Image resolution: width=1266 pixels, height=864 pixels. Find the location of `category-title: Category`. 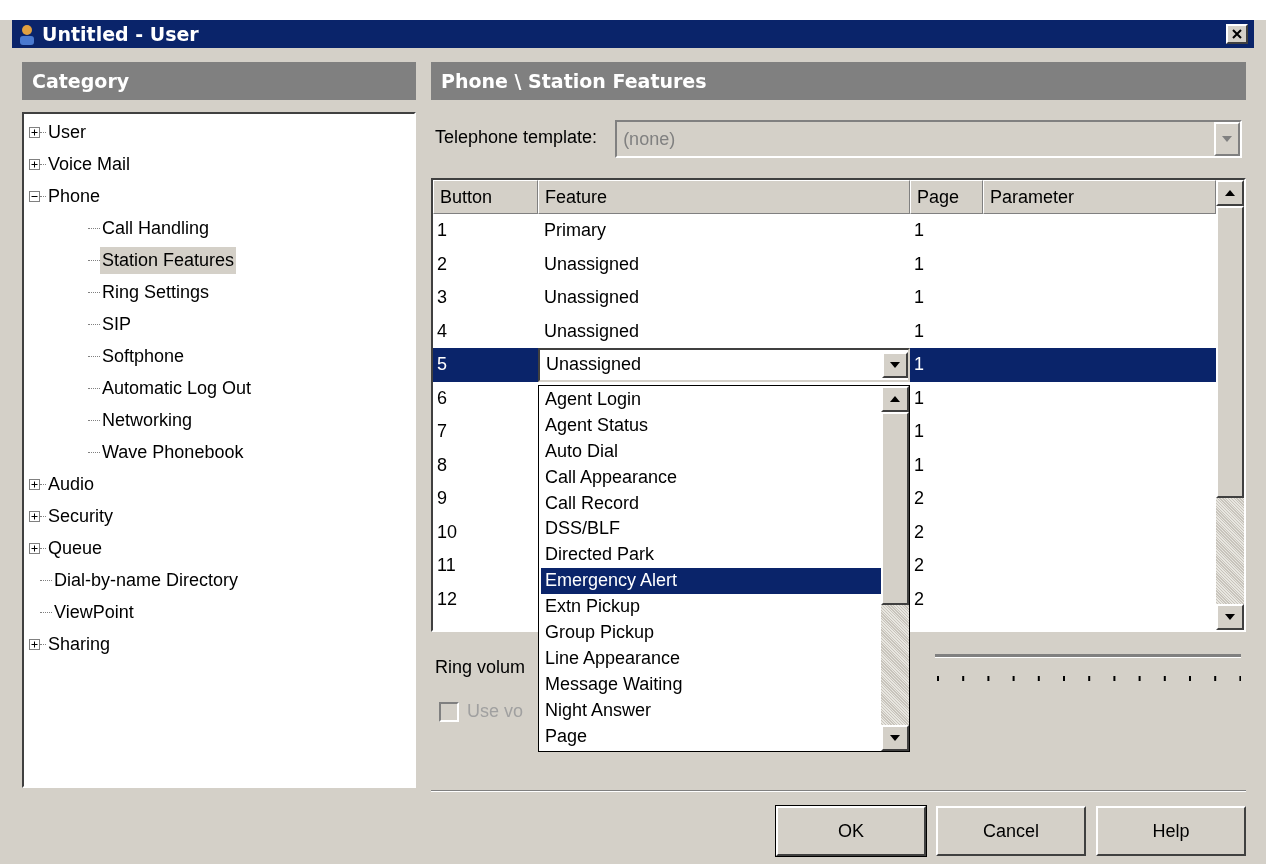

category-title: Category is located at coordinates (81, 81).